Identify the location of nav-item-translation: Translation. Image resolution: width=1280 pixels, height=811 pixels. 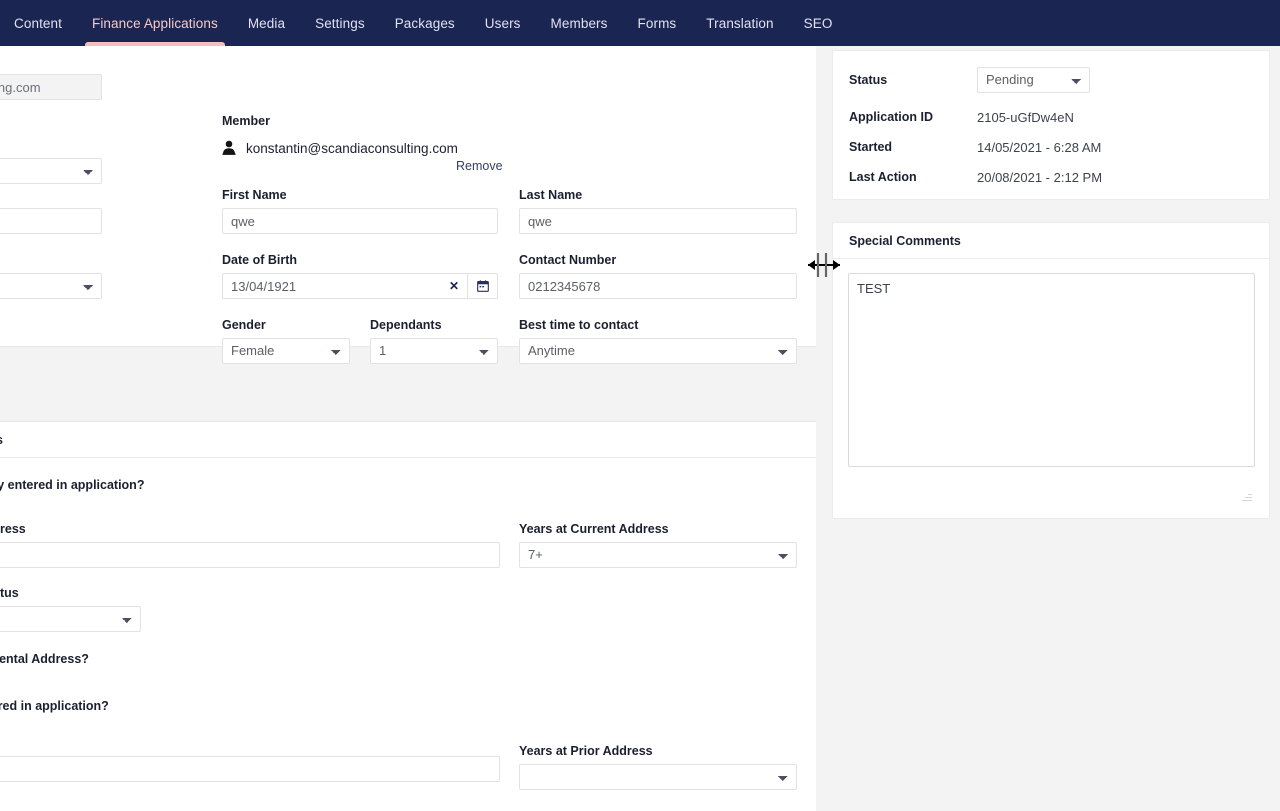
(739, 23).